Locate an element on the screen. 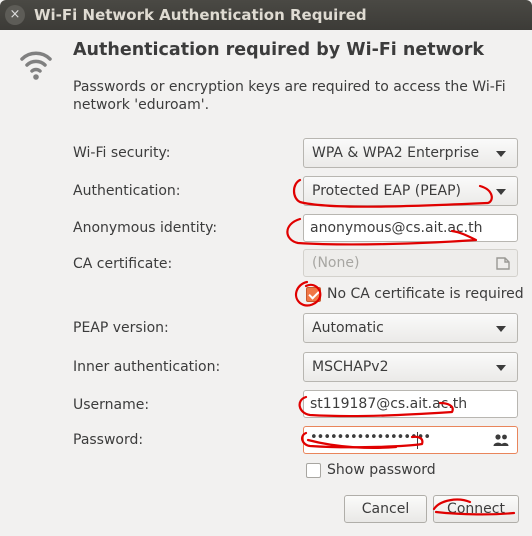 The height and width of the screenshot is (536, 532). inner-authentication-select: MSCHAPv2 is located at coordinates (410, 367).